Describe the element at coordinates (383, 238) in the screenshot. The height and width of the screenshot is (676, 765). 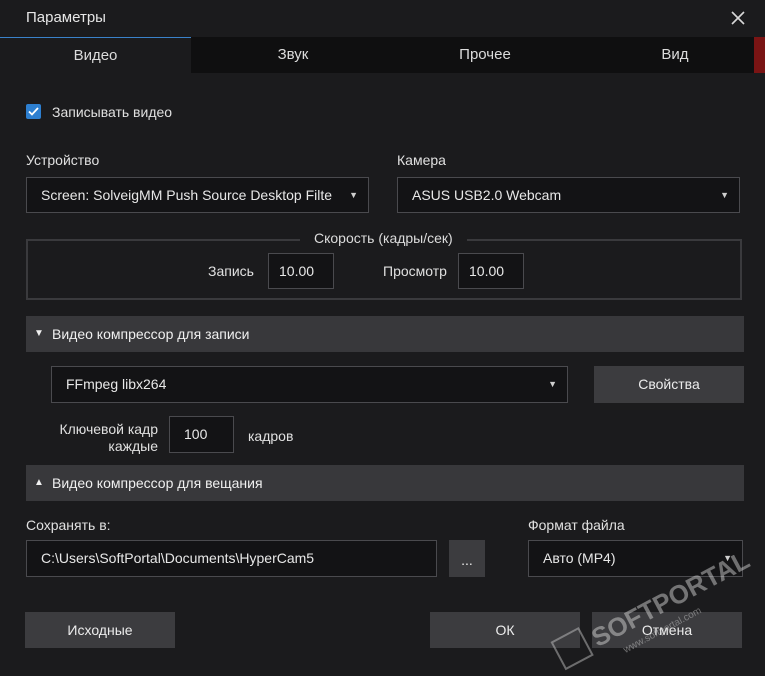
I see `speed-group-title: Скорость (кадры/сек)` at that location.